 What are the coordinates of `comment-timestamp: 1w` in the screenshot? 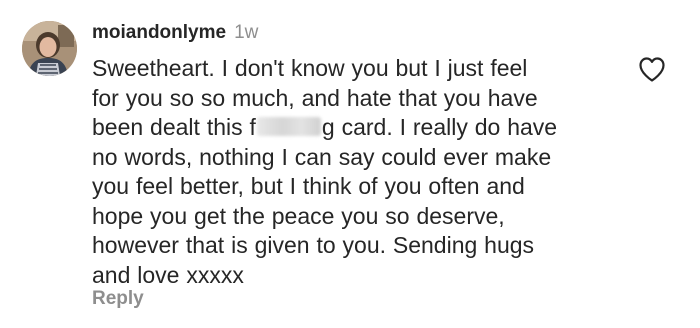 It's located at (246, 32).